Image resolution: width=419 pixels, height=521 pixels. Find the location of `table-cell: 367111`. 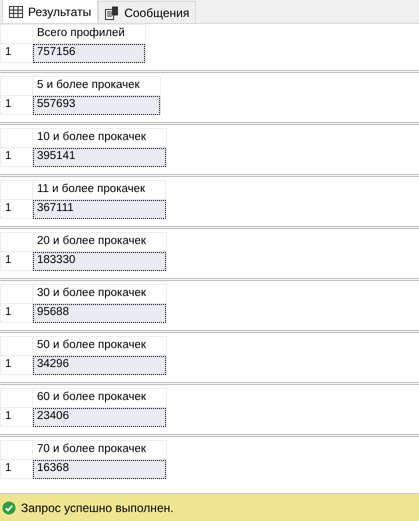

table-cell: 367111 is located at coordinates (99, 209).